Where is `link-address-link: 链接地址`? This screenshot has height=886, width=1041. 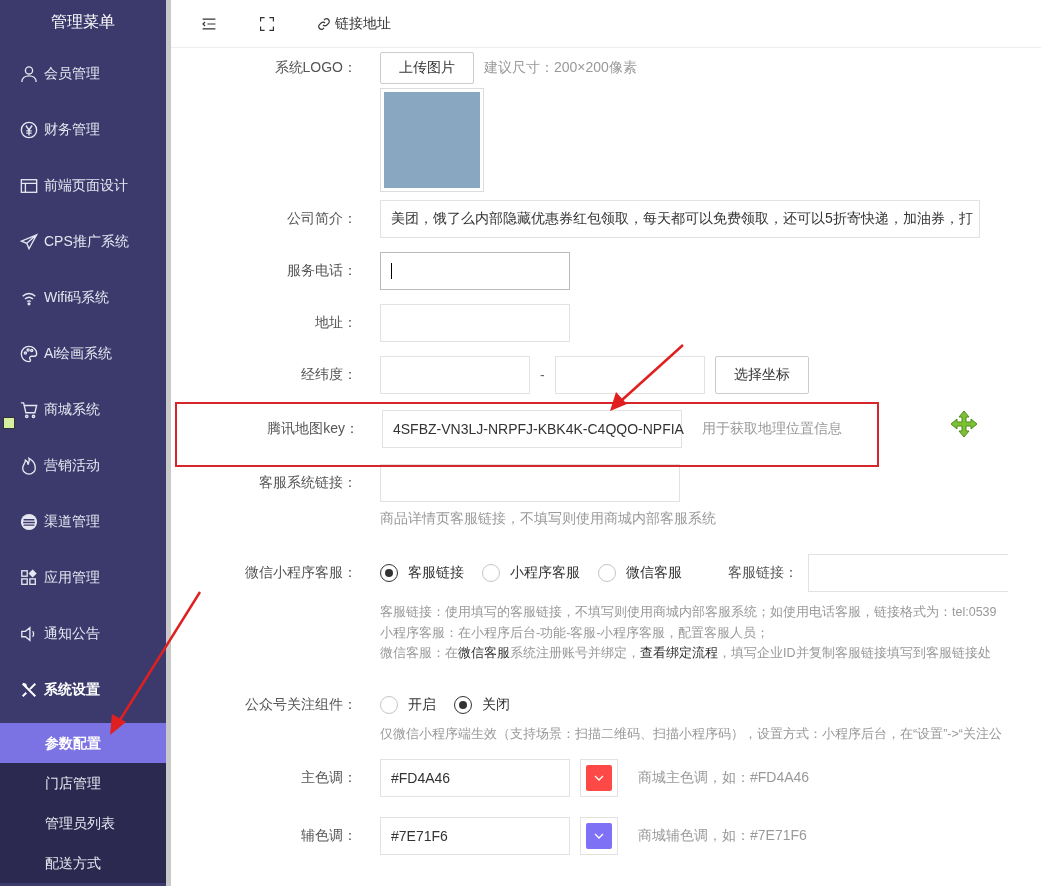
link-address-link: 链接地址 is located at coordinates (354, 23).